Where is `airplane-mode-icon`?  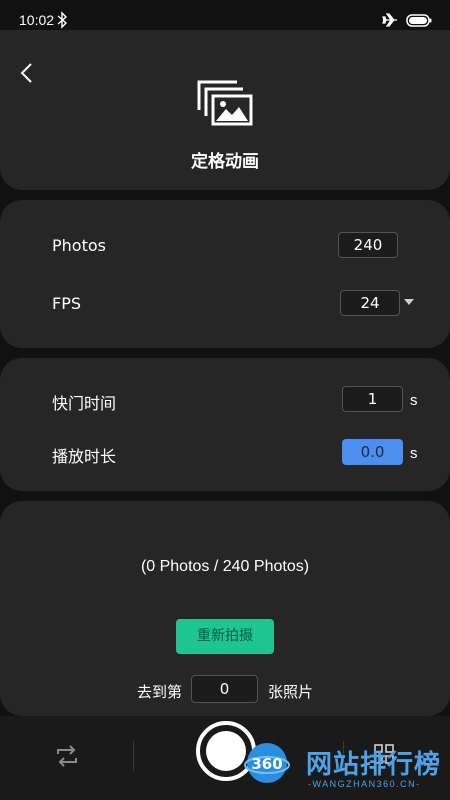
airplane-mode-icon is located at coordinates (389, 20).